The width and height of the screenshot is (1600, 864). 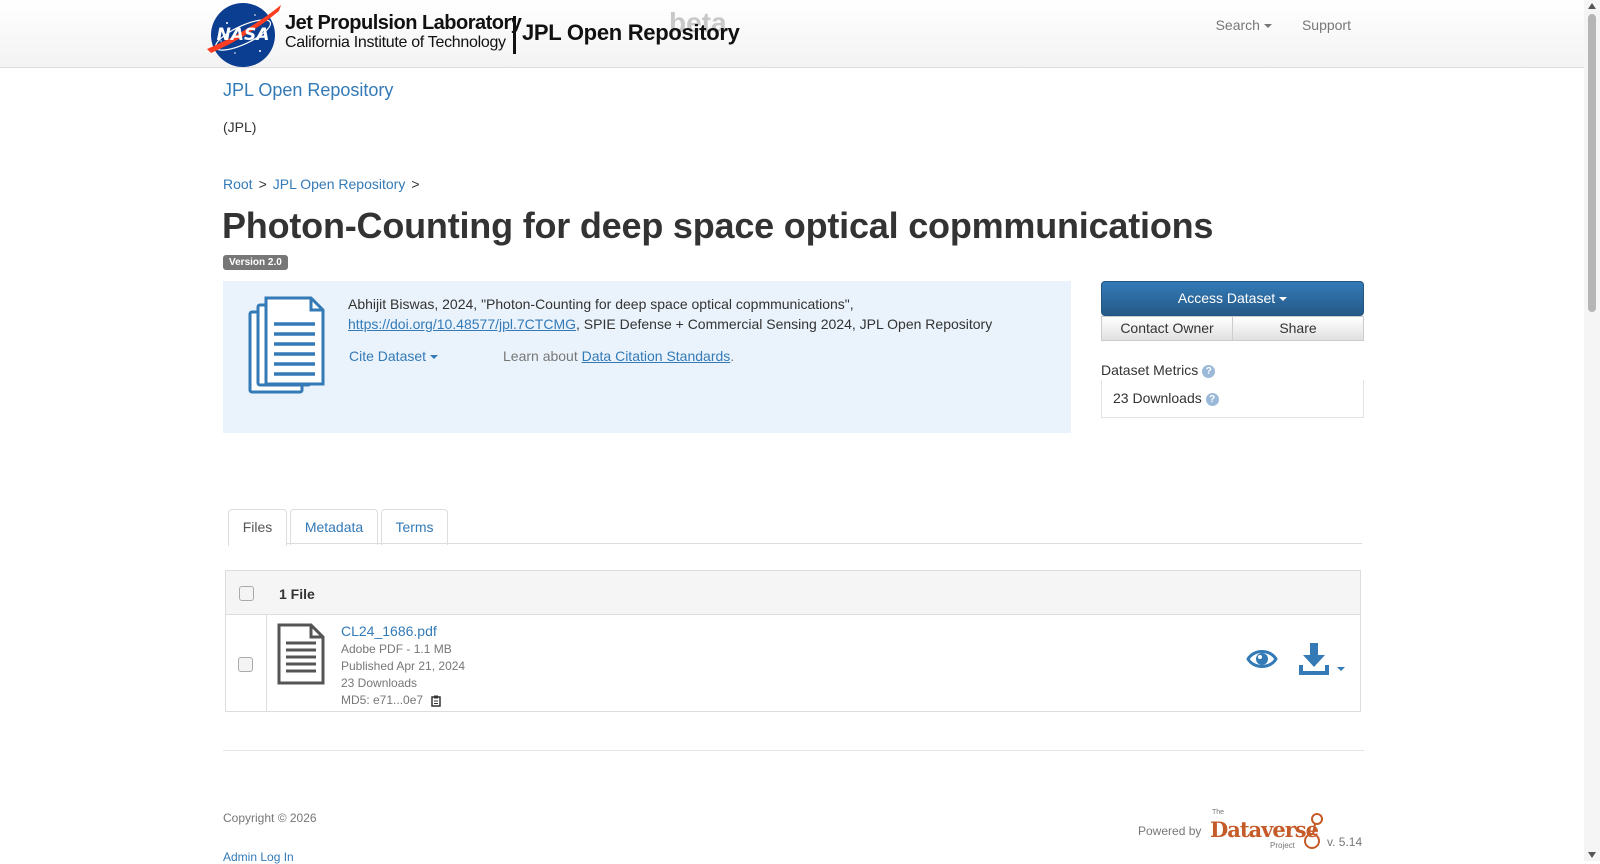 I want to click on file-md5-row: MD5: e71...0e7, so click(x=403, y=700).